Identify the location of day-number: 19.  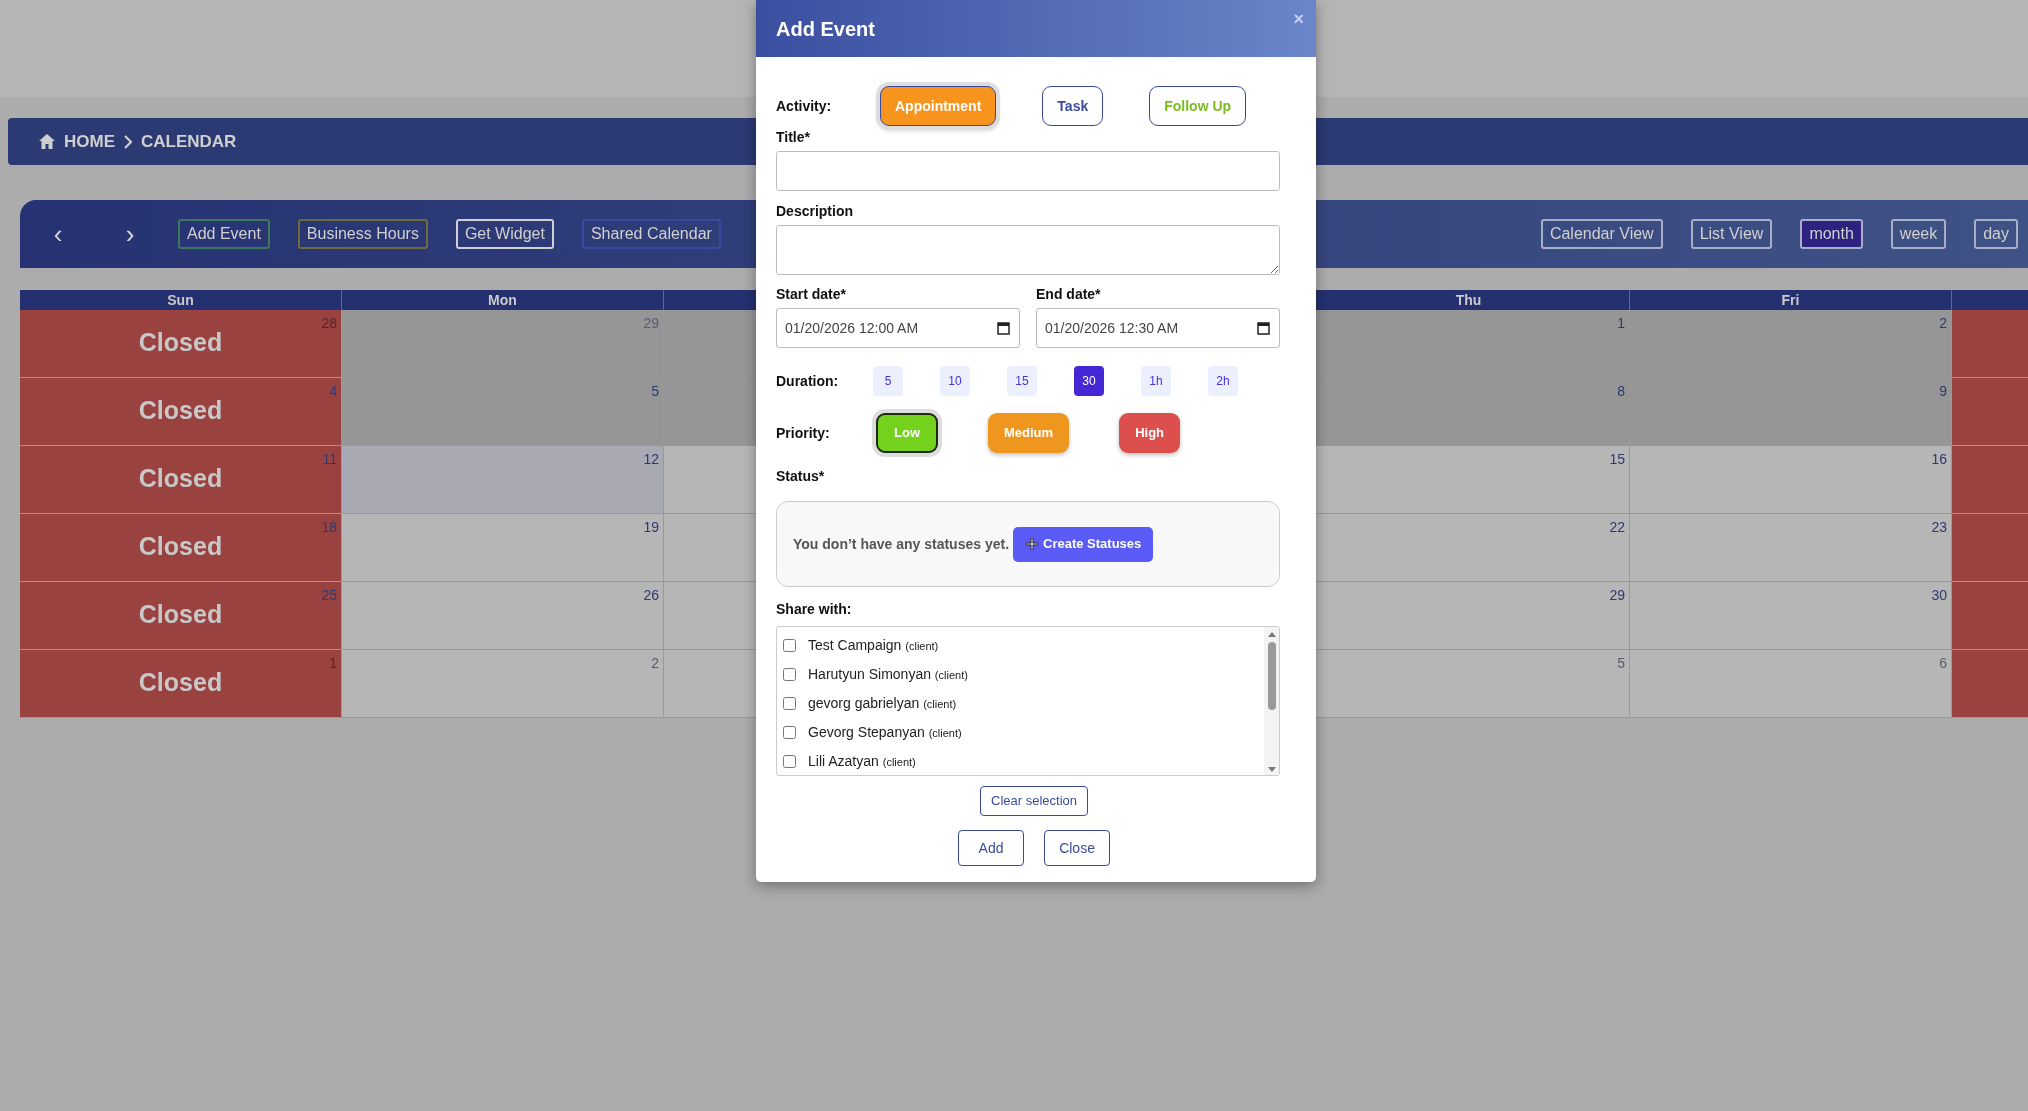
(651, 527).